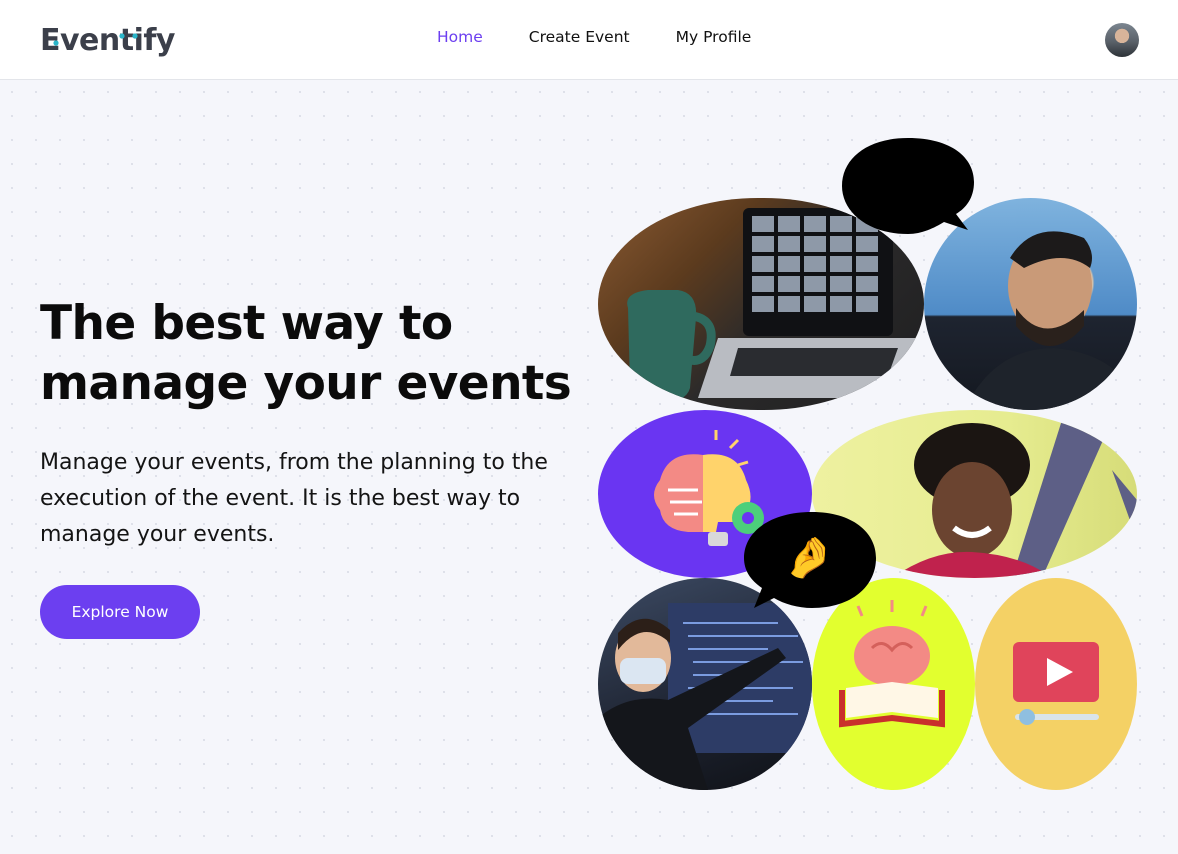  I want to click on heart-eyes-bubble: 😍, so click(909, 188).